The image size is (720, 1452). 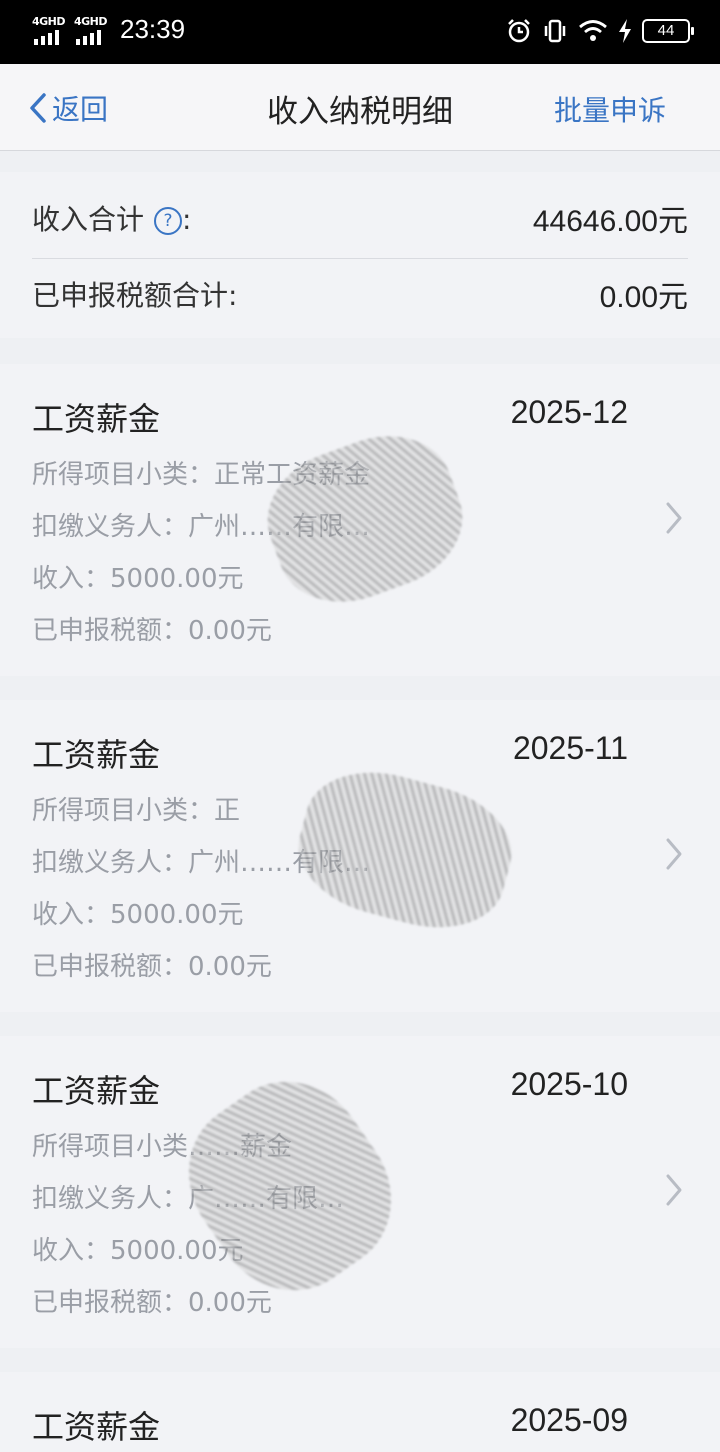 What do you see at coordinates (136, 811) in the screenshot?
I see `record-subcategory: 所得项目小类：正` at bounding box center [136, 811].